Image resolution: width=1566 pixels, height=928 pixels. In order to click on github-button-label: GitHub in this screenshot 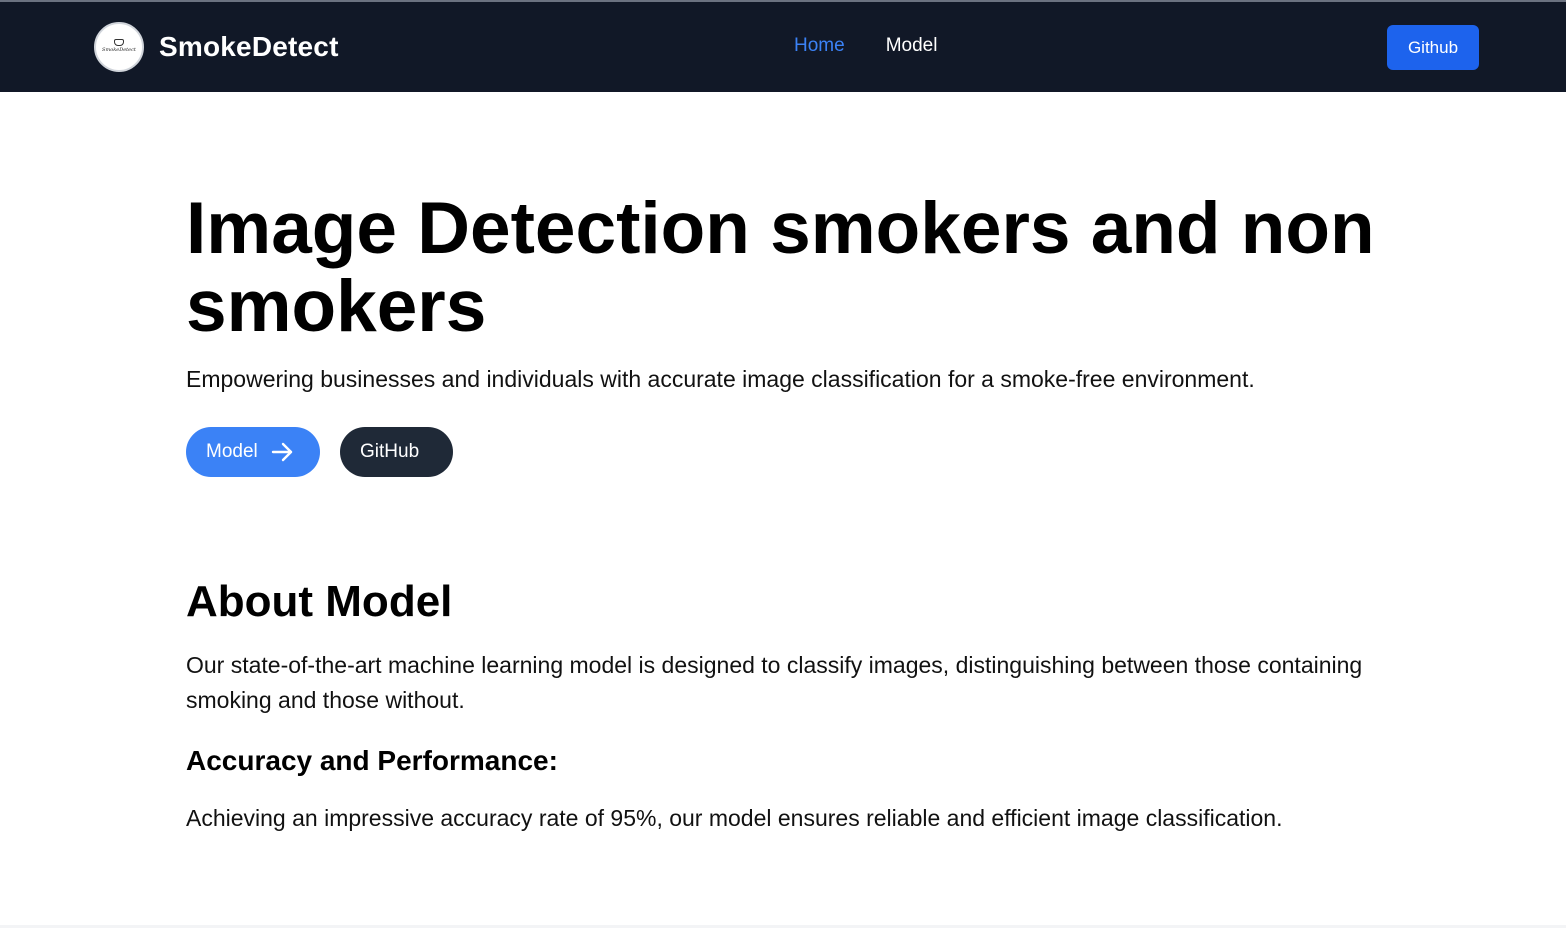, I will do `click(390, 451)`.